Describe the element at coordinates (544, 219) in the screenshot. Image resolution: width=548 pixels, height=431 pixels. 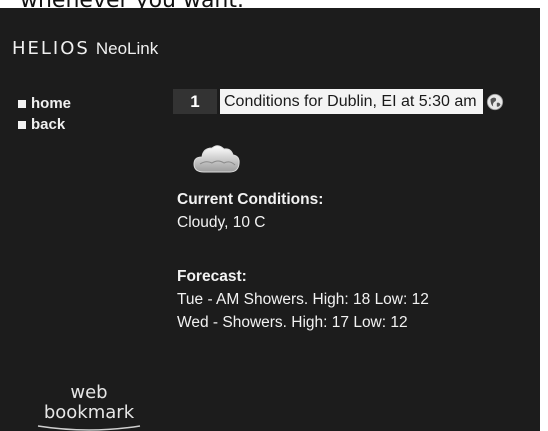
I see `screen-edge` at that location.